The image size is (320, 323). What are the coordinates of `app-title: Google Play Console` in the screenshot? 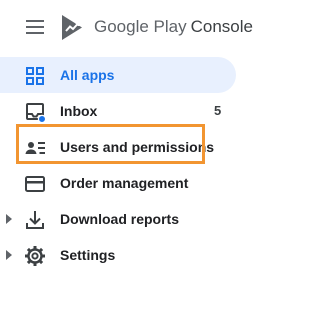 It's located at (173, 27).